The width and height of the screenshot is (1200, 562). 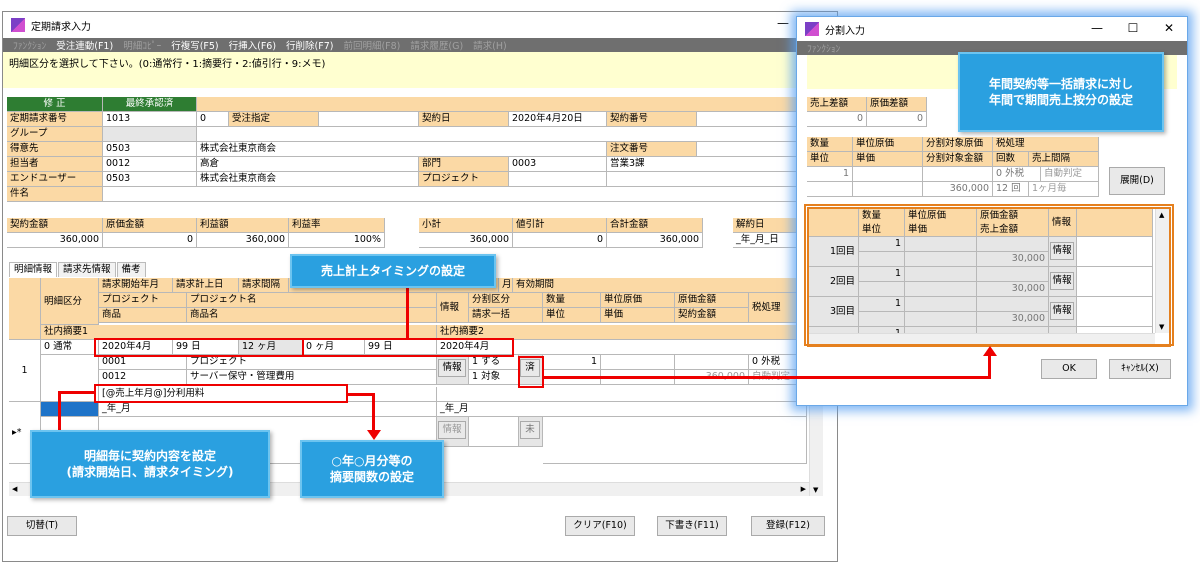 I want to click on row1-bun2-value: 1, so click(x=475, y=376).